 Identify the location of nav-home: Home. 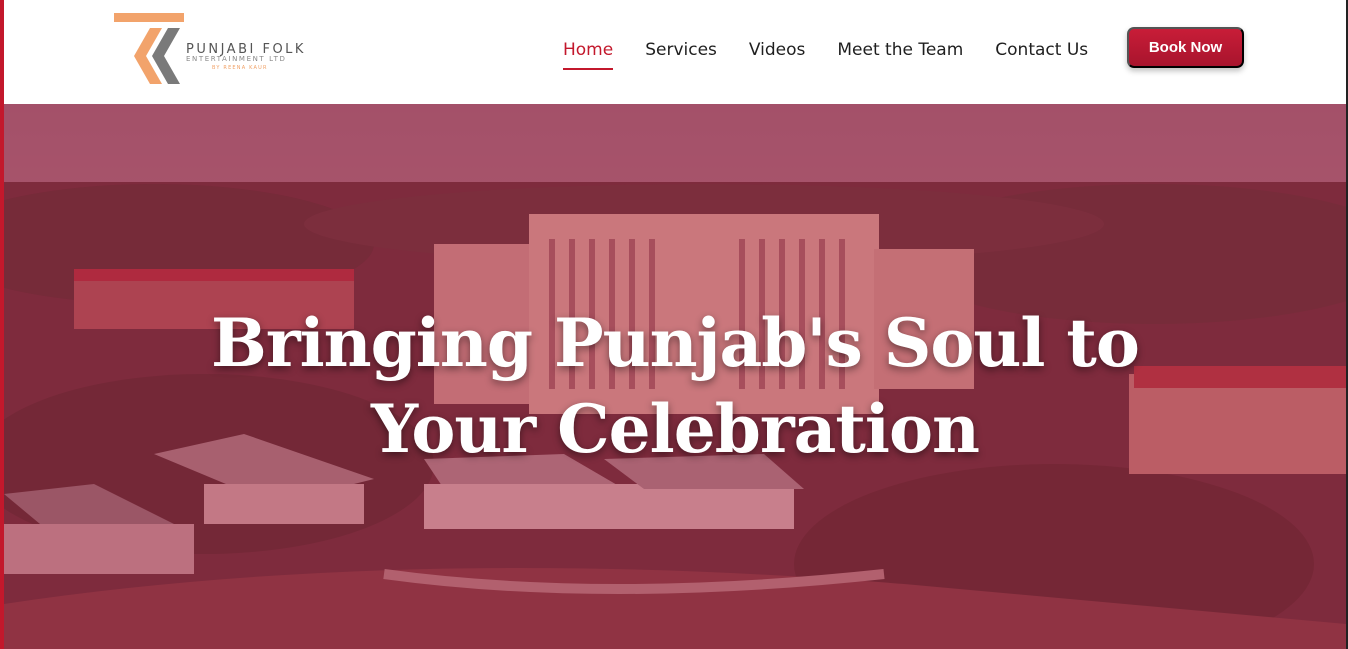
(588, 55).